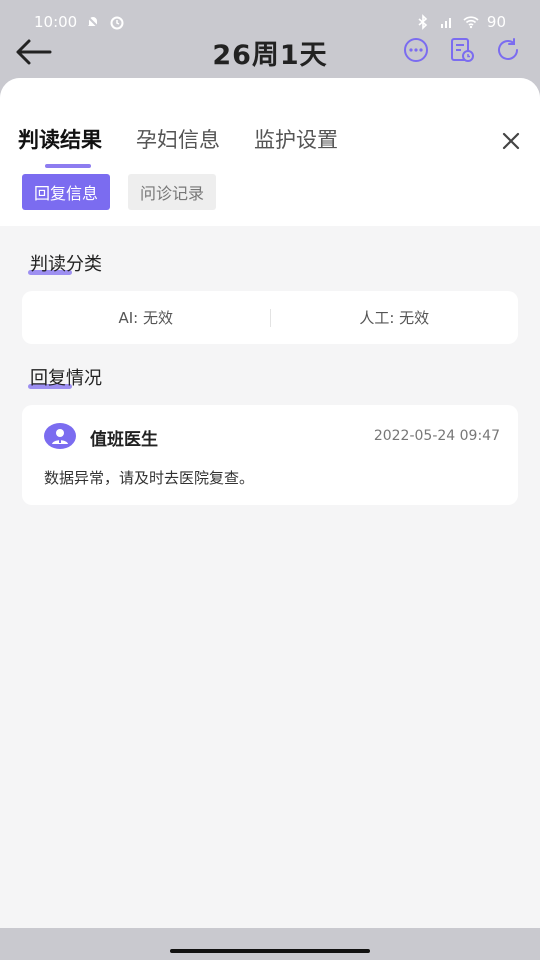 The width and height of the screenshot is (540, 960). Describe the element at coordinates (124, 440) in the screenshot. I see `doctor-name: 值班医生` at that location.